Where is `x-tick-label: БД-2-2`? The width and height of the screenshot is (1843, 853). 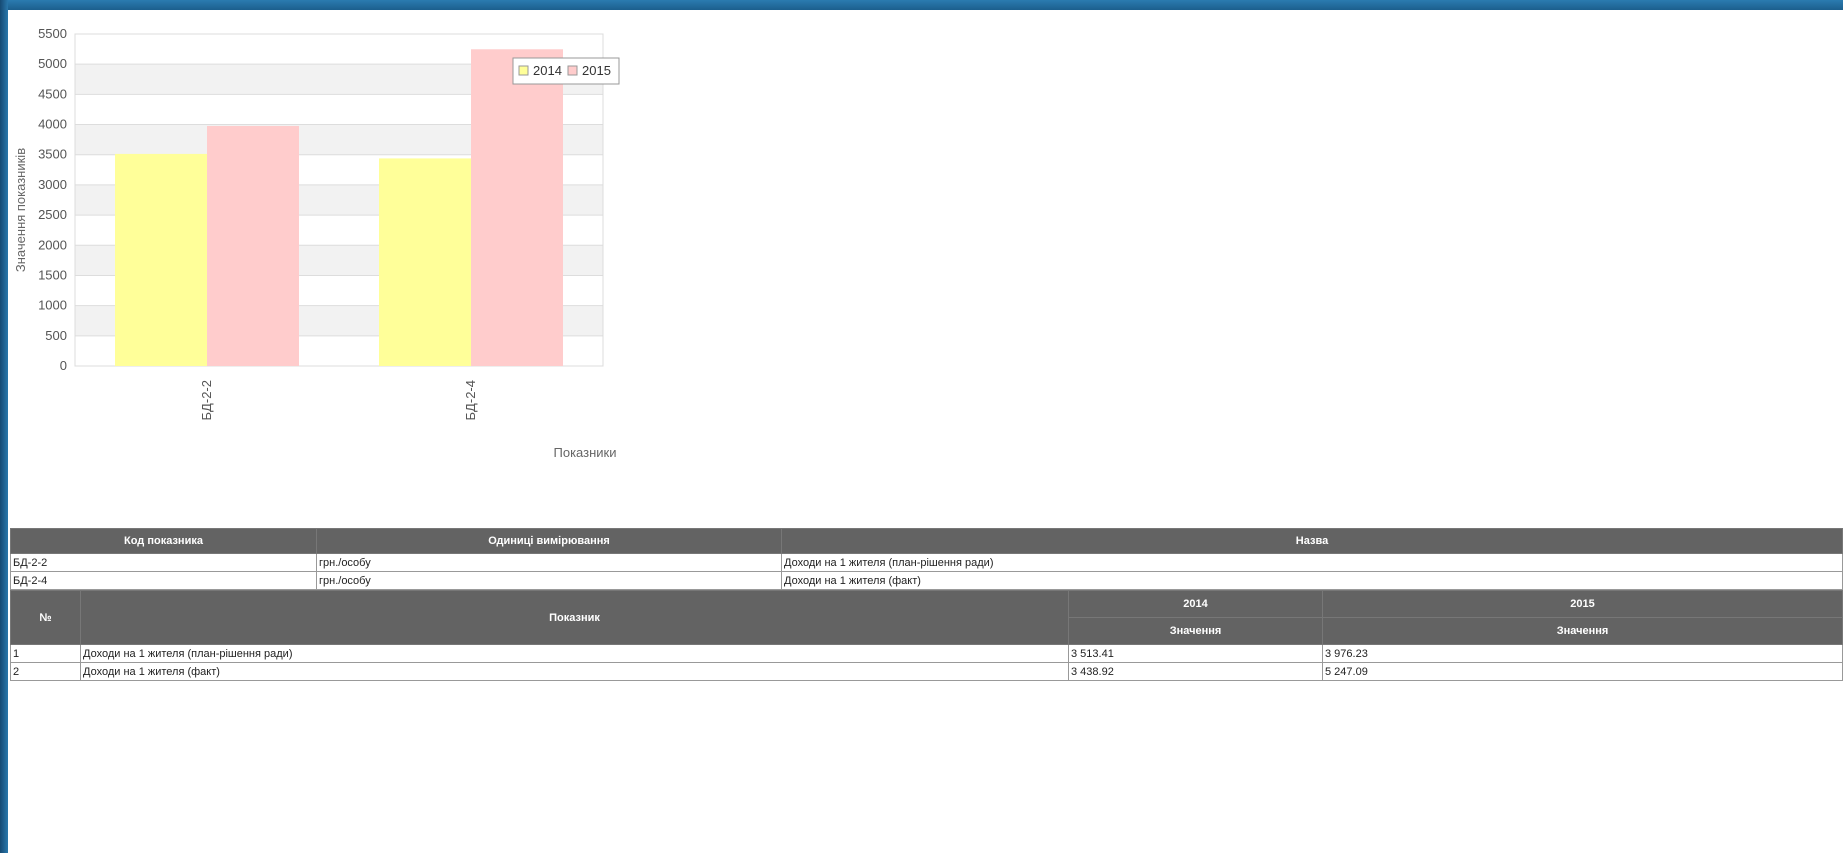
x-tick-label: БД-2-2 is located at coordinates (206, 400).